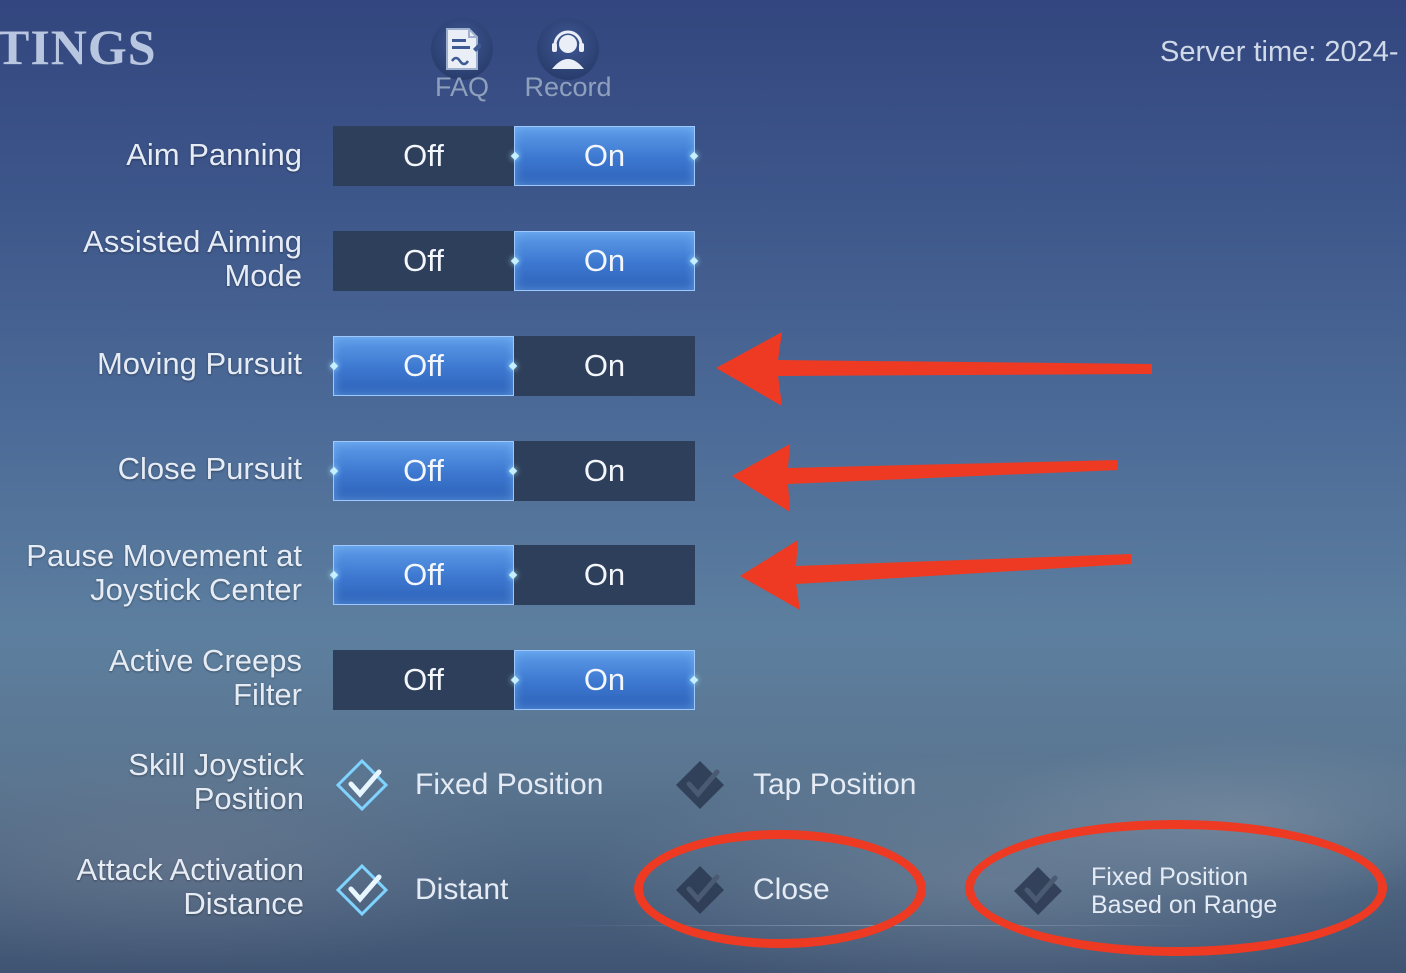  What do you see at coordinates (423, 471) in the screenshot?
I see `close-pursuit-off: Off` at bounding box center [423, 471].